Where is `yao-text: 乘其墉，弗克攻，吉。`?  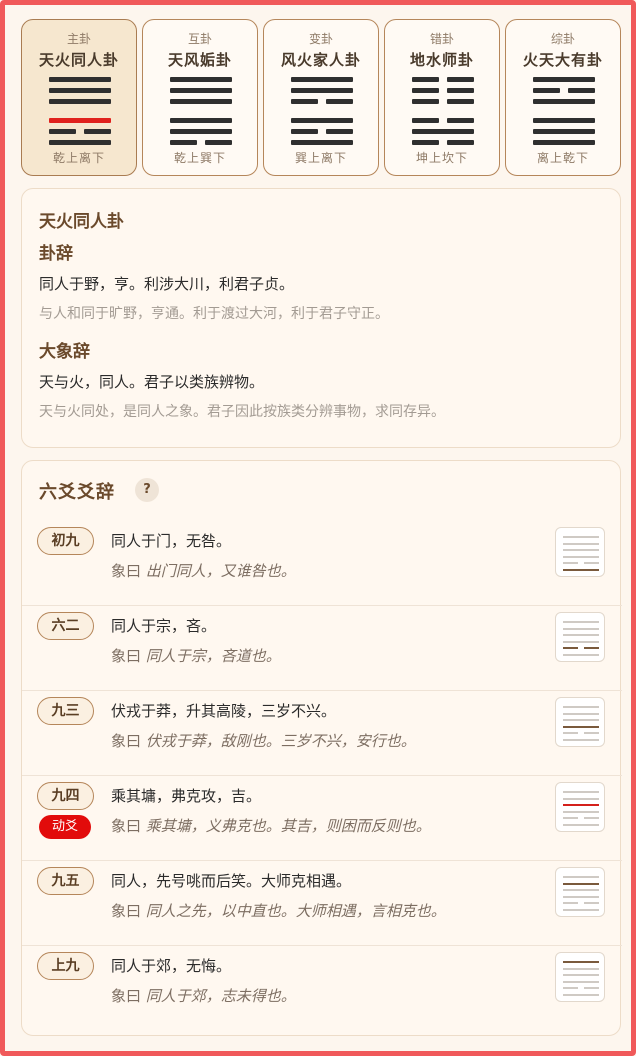 yao-text: 乘其墉，弗克攻，吉。 is located at coordinates (186, 796).